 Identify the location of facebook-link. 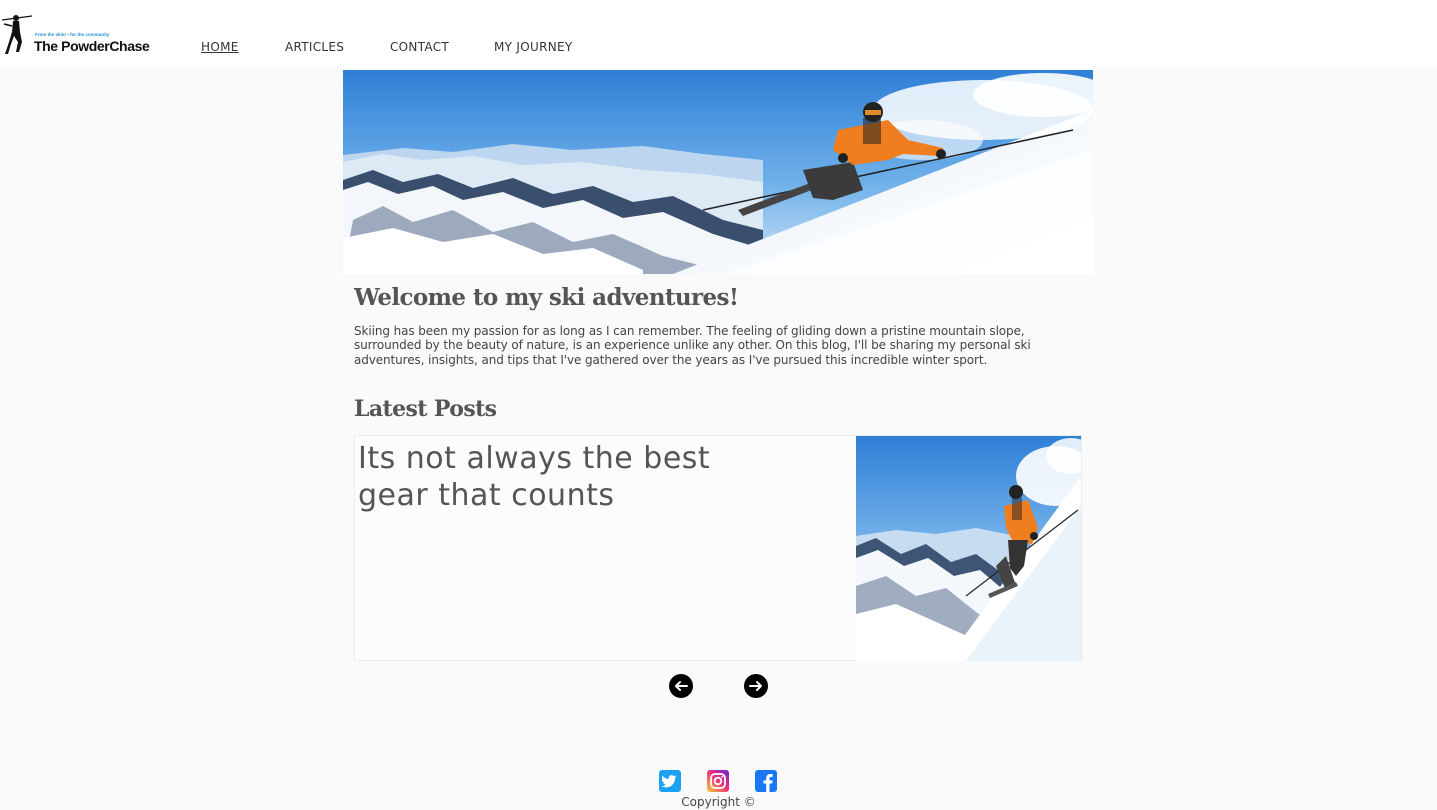
(766, 781).